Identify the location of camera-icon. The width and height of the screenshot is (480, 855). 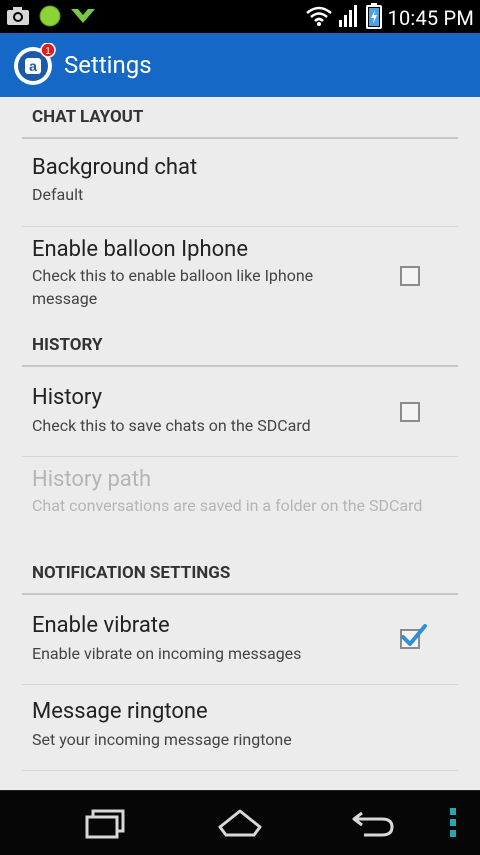
(18, 18).